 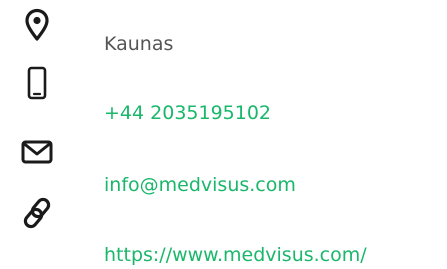 I want to click on website-link: https://www.medvisus.com/, so click(x=235, y=255).